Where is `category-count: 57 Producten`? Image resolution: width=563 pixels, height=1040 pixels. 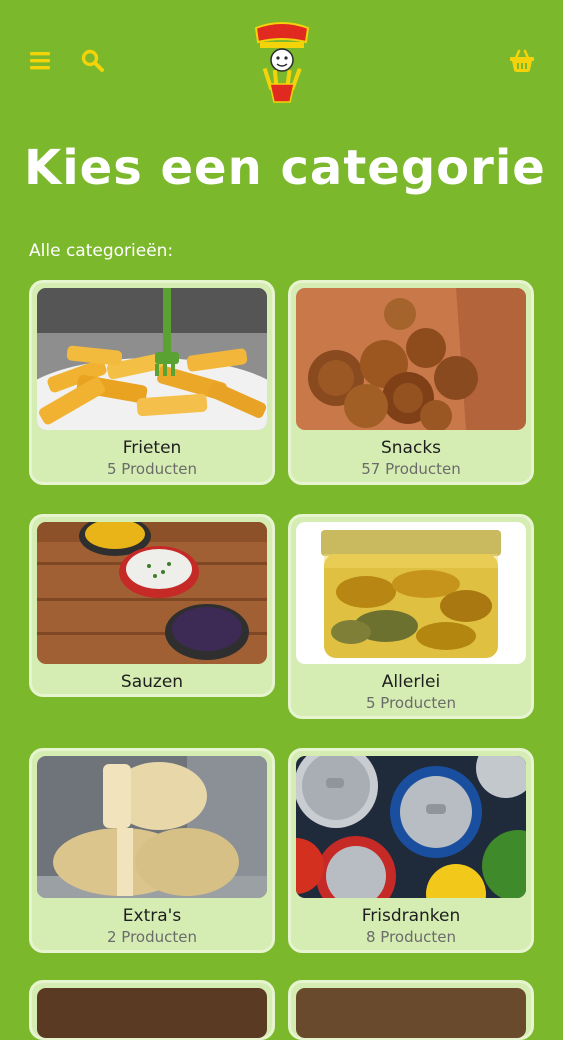
category-count: 57 Producten is located at coordinates (411, 469).